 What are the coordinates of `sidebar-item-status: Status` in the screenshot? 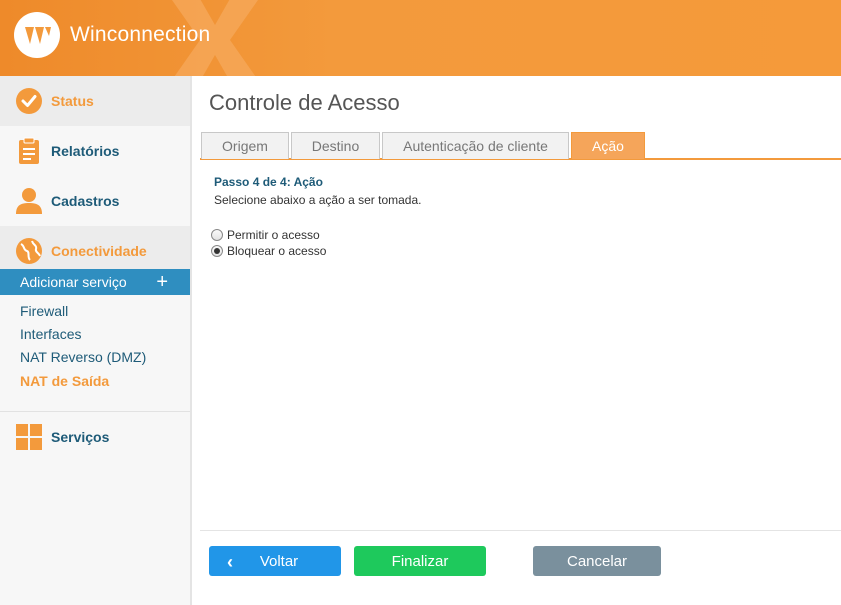 It's located at (95, 101).